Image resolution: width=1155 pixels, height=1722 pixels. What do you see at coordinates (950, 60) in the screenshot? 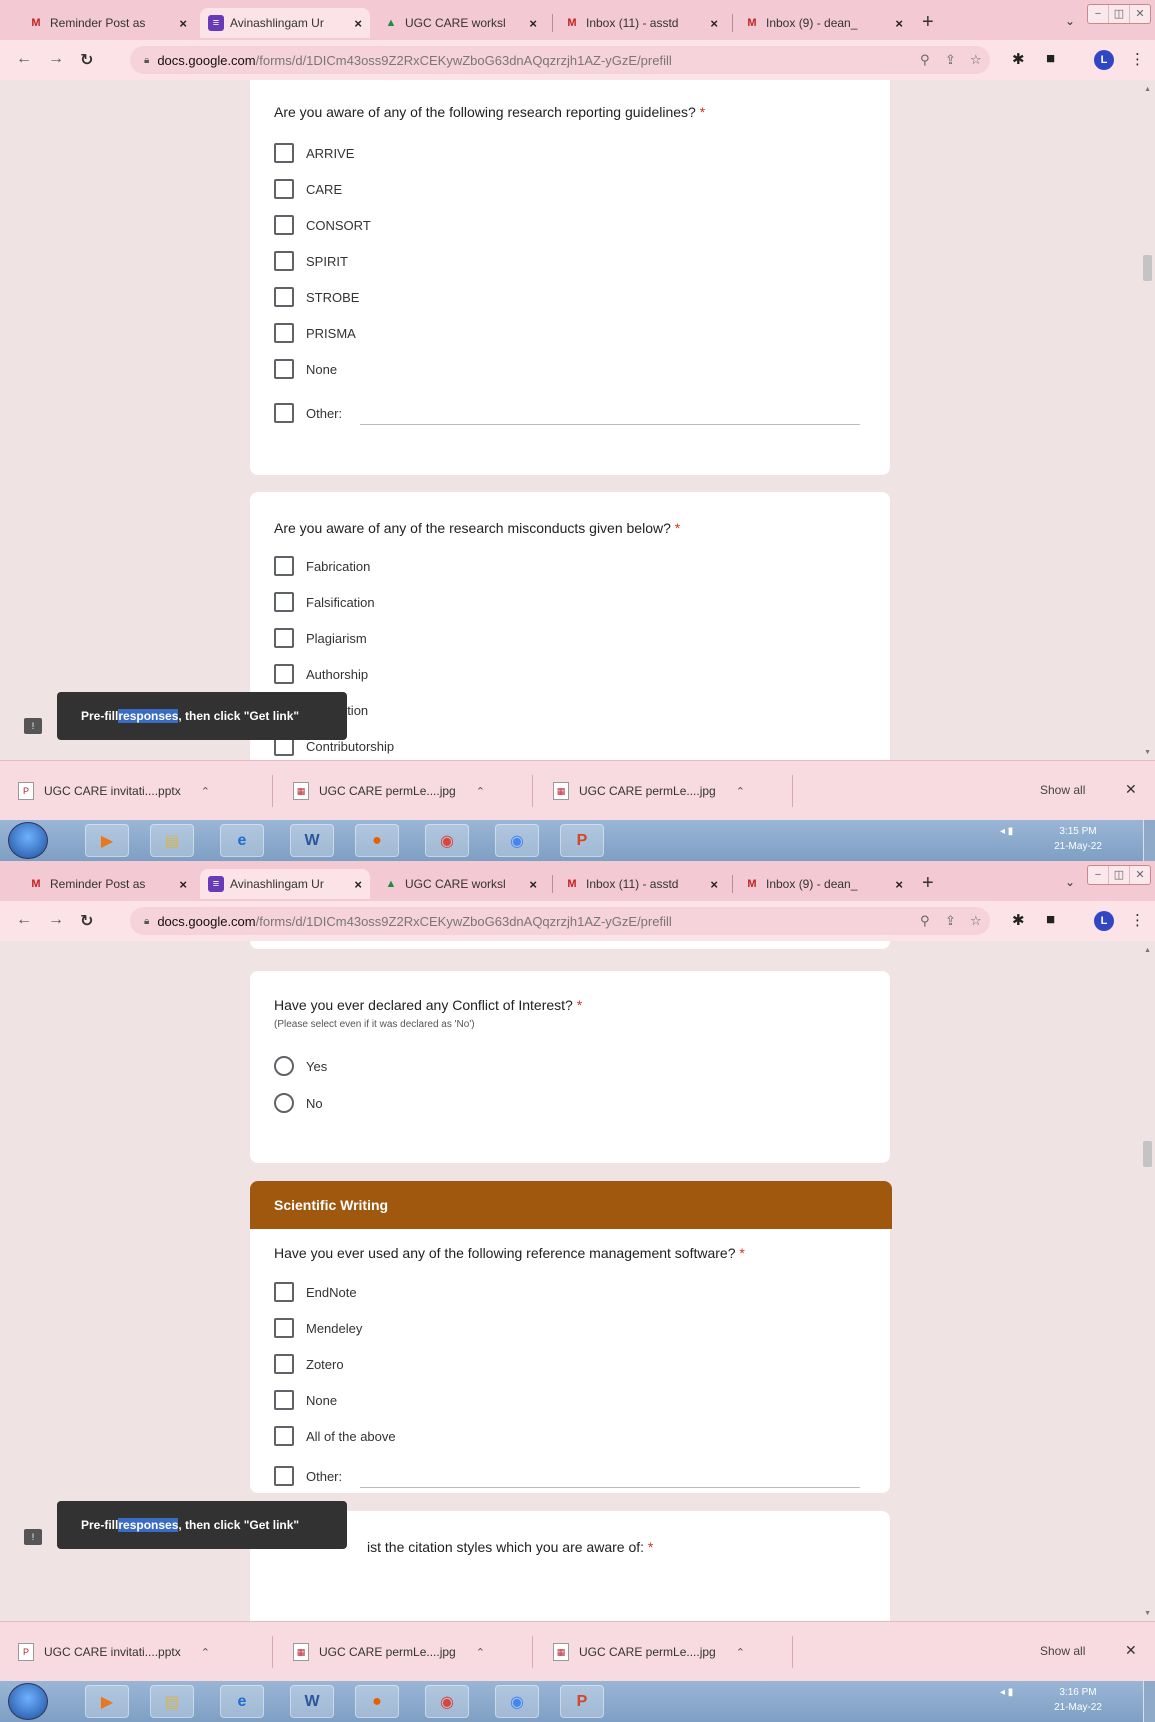
I see `share-icon: ⇪` at bounding box center [950, 60].